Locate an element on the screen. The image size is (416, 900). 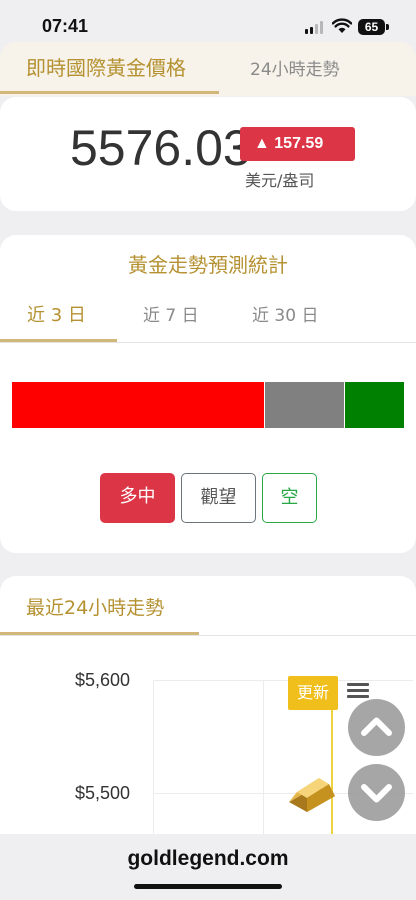
price-unit: 美元/盎司 is located at coordinates (280, 180).